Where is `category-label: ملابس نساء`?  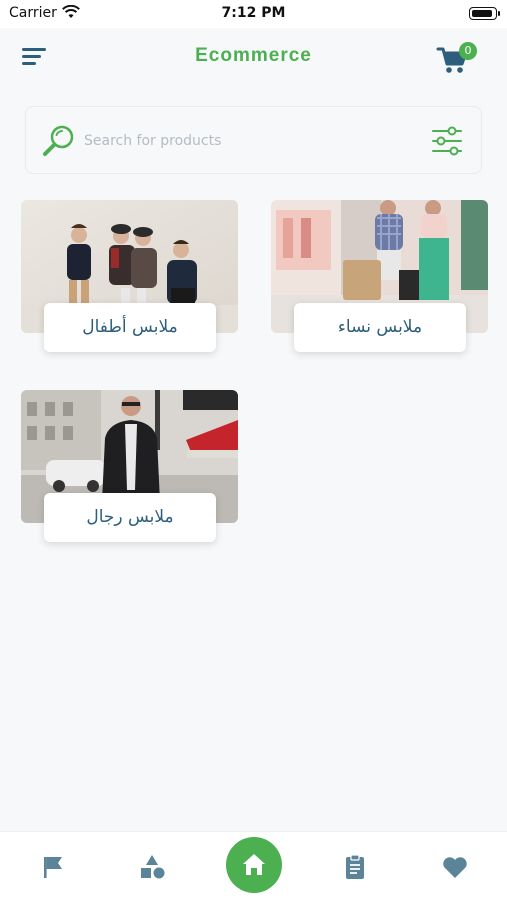 category-label: ملابس نساء is located at coordinates (380, 327).